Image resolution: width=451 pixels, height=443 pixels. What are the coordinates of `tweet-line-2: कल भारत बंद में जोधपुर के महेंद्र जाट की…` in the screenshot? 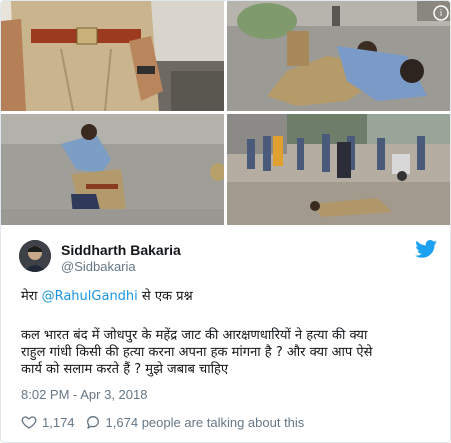 It's located at (194, 335).